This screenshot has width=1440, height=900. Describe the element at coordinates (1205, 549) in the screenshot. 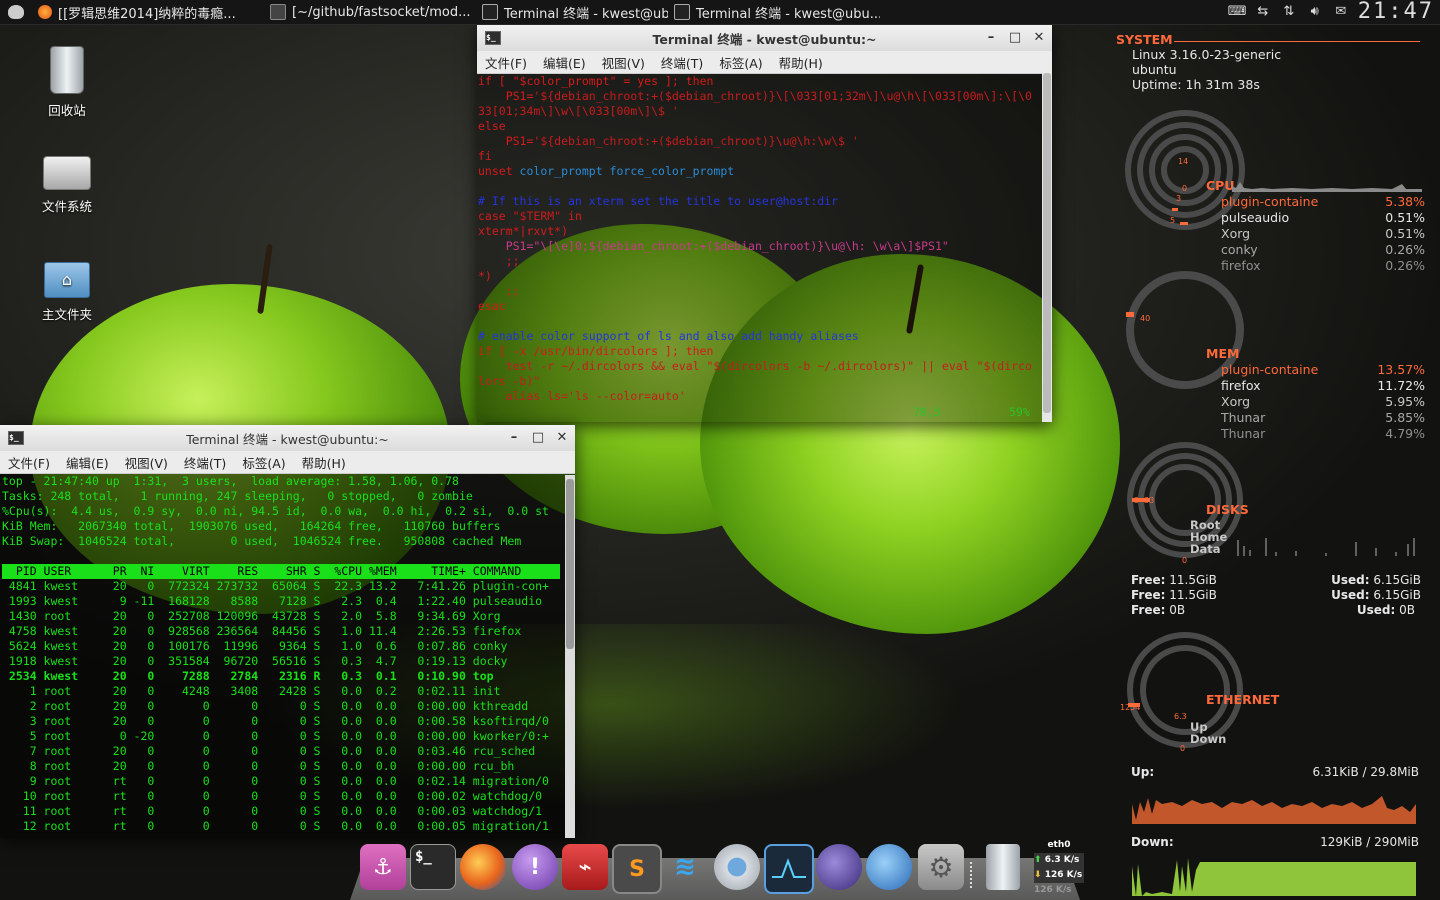

I see `disk-legend-data: Data` at that location.